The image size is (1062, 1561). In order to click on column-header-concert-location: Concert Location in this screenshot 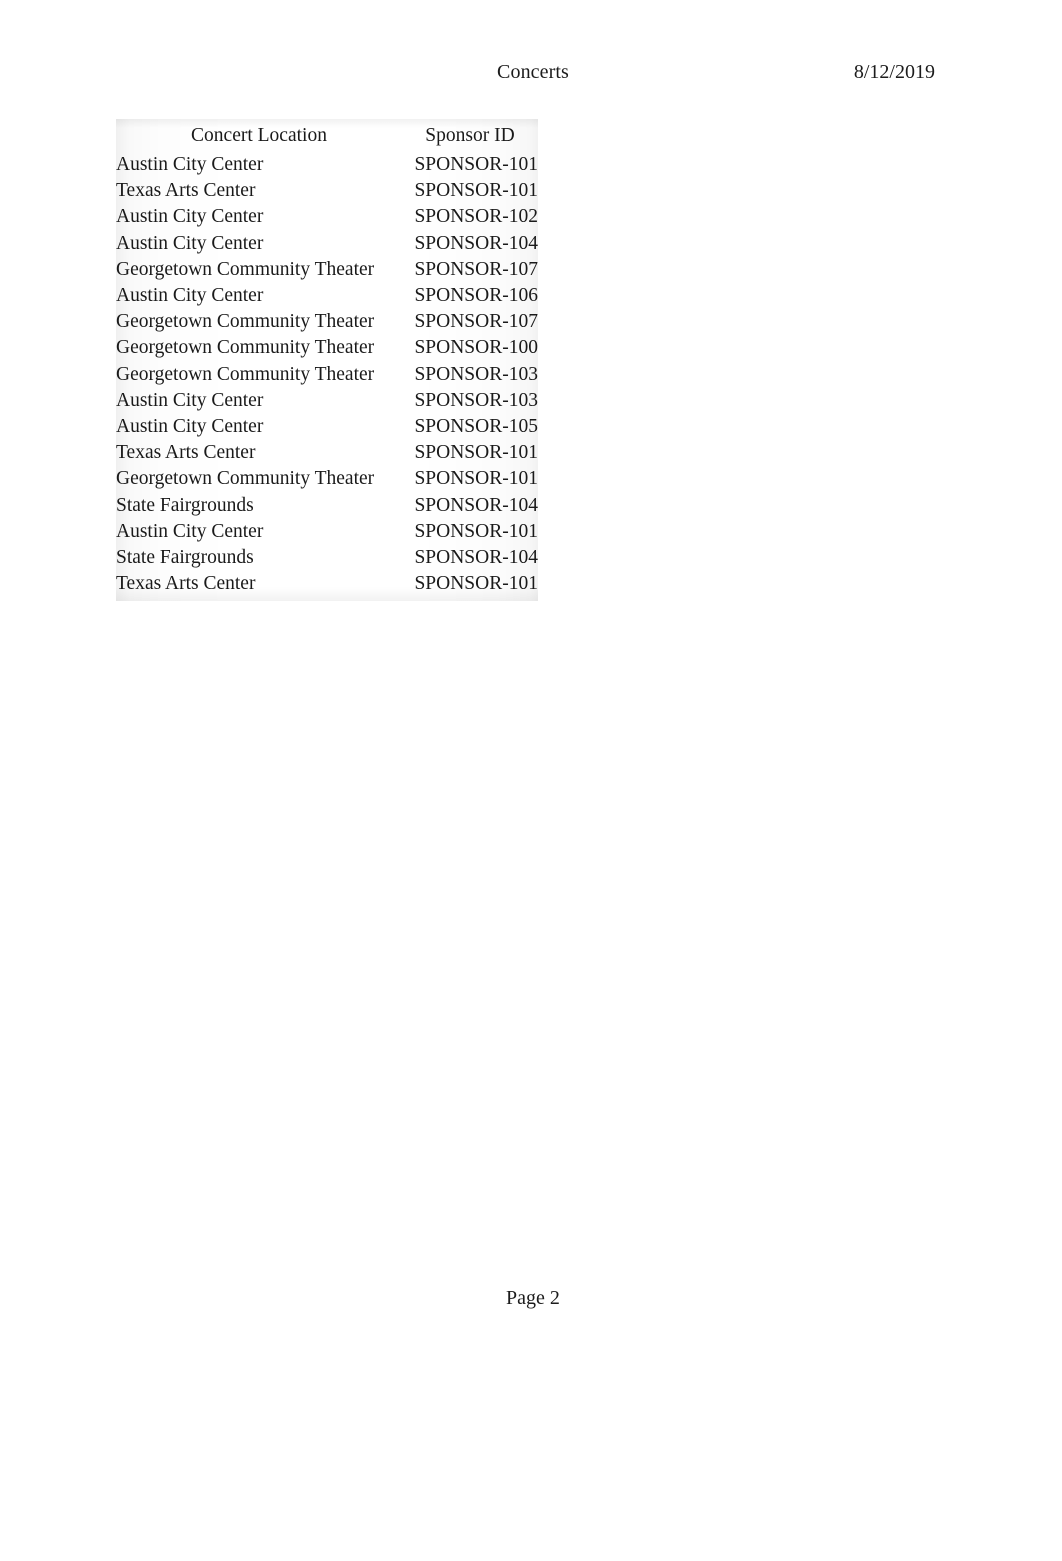, I will do `click(259, 135)`.